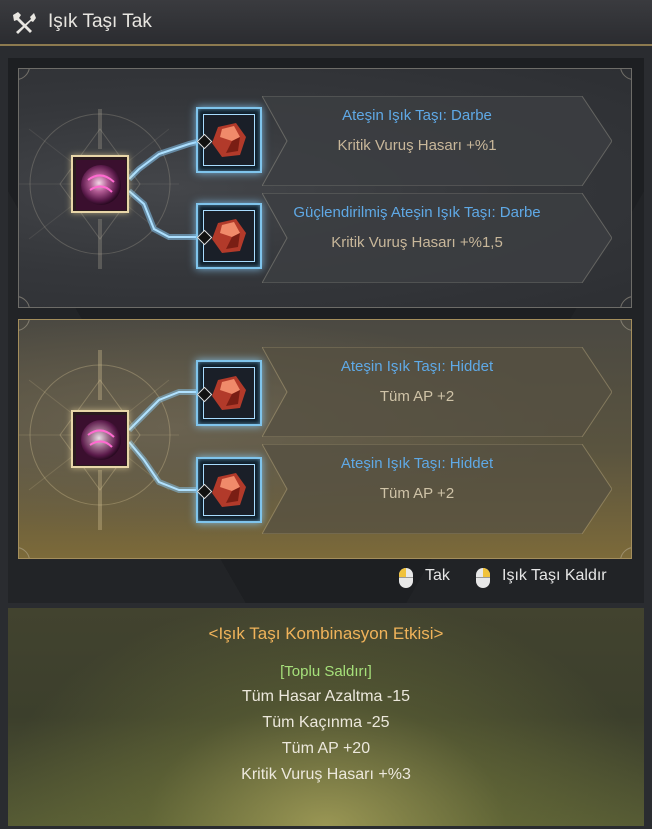  What do you see at coordinates (326, 774) in the screenshot?
I see `combination-effect-line: Kritik Vuruş Hasarı +%3` at bounding box center [326, 774].